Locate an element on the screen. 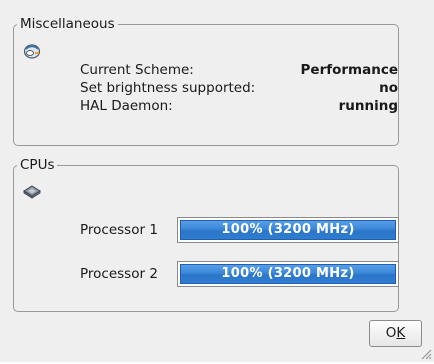 Image resolution: width=434 pixels, height=364 pixels. resize-grip-icon is located at coordinates (426, 354).